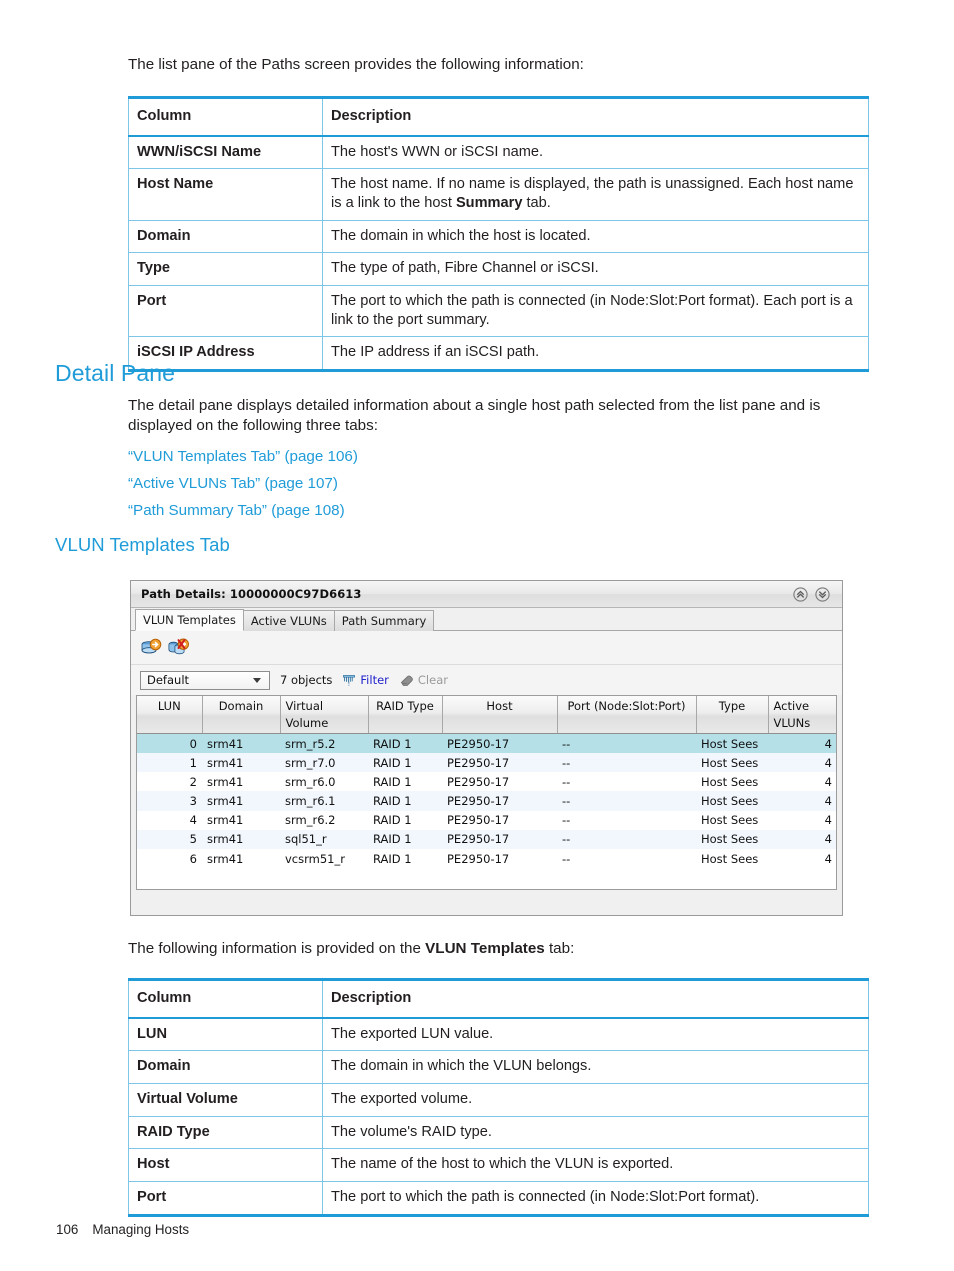 Image resolution: width=954 pixels, height=1271 pixels. Describe the element at coordinates (486, 648) in the screenshot. I see `panel-toolbar` at that location.